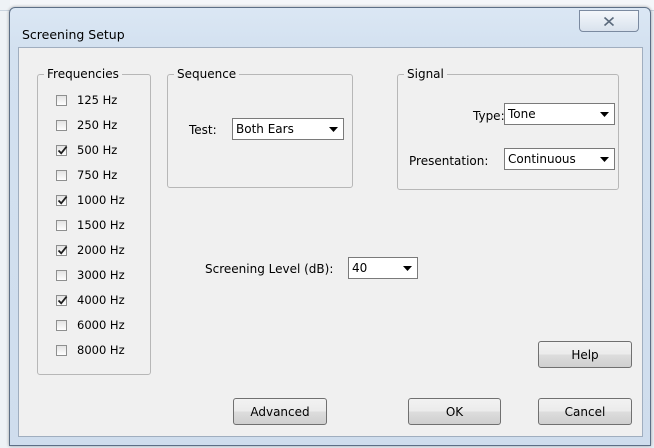 This screenshot has width=654, height=448. I want to click on screening-level-select: 40, so click(383, 268).